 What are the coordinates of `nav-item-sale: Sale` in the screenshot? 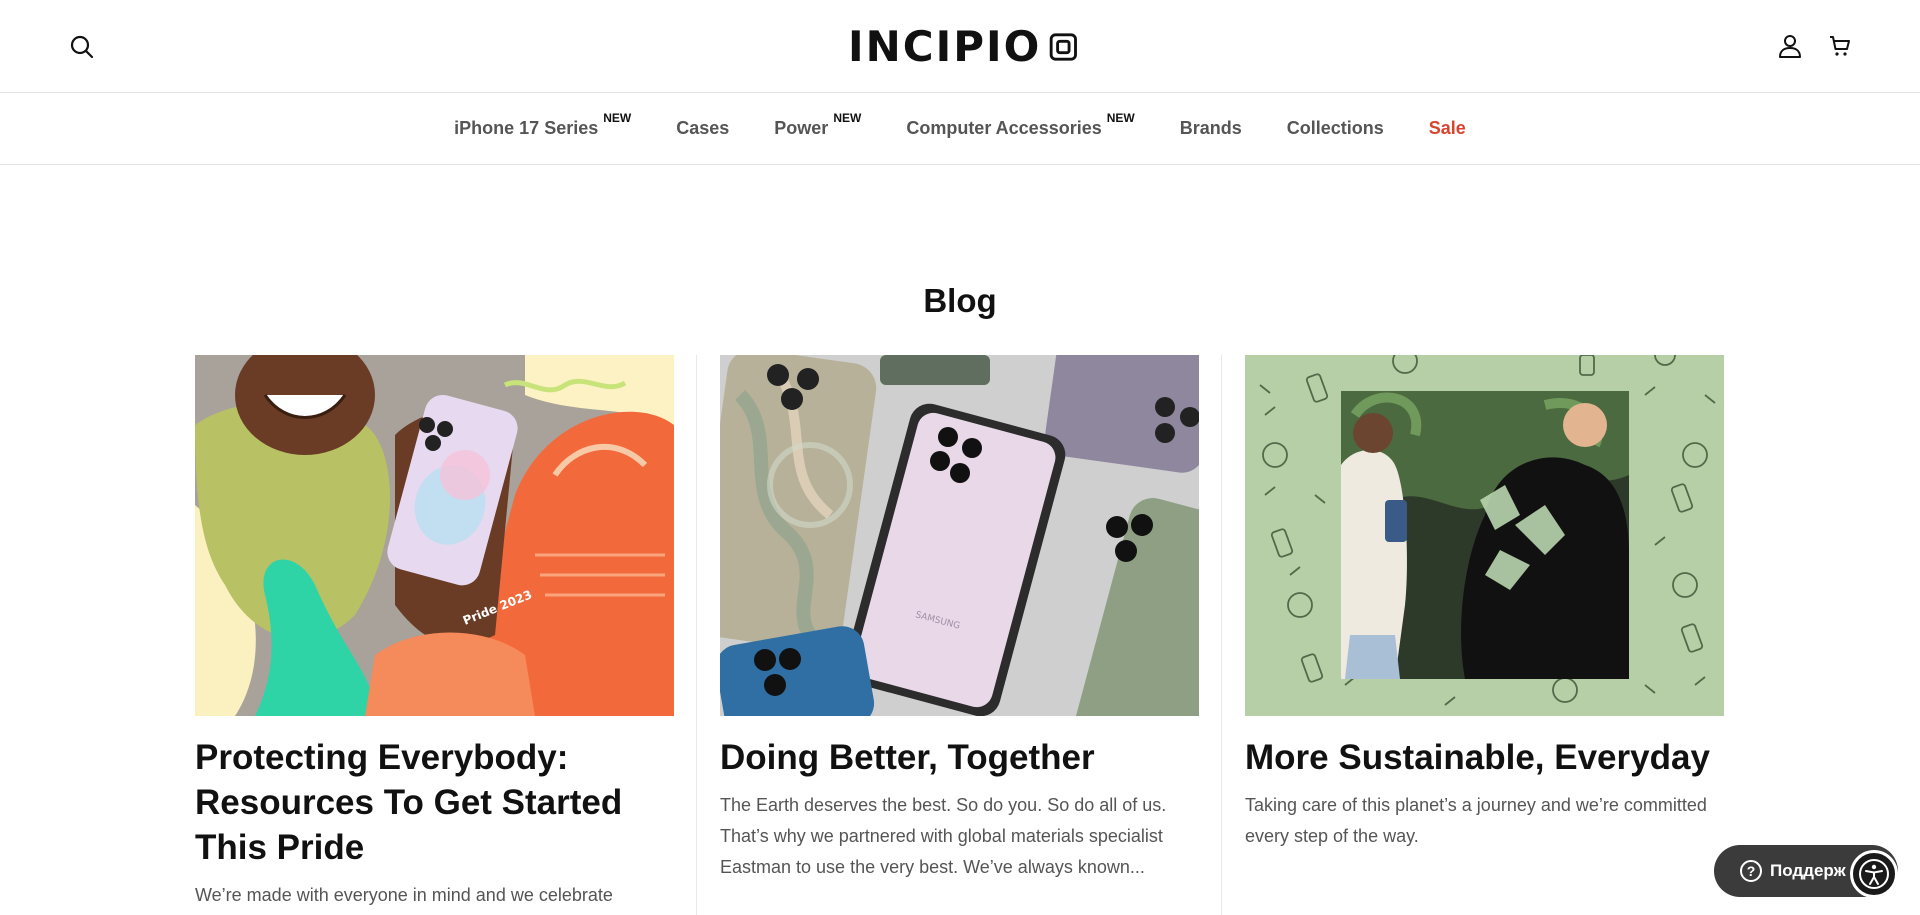 It's located at (1447, 128).